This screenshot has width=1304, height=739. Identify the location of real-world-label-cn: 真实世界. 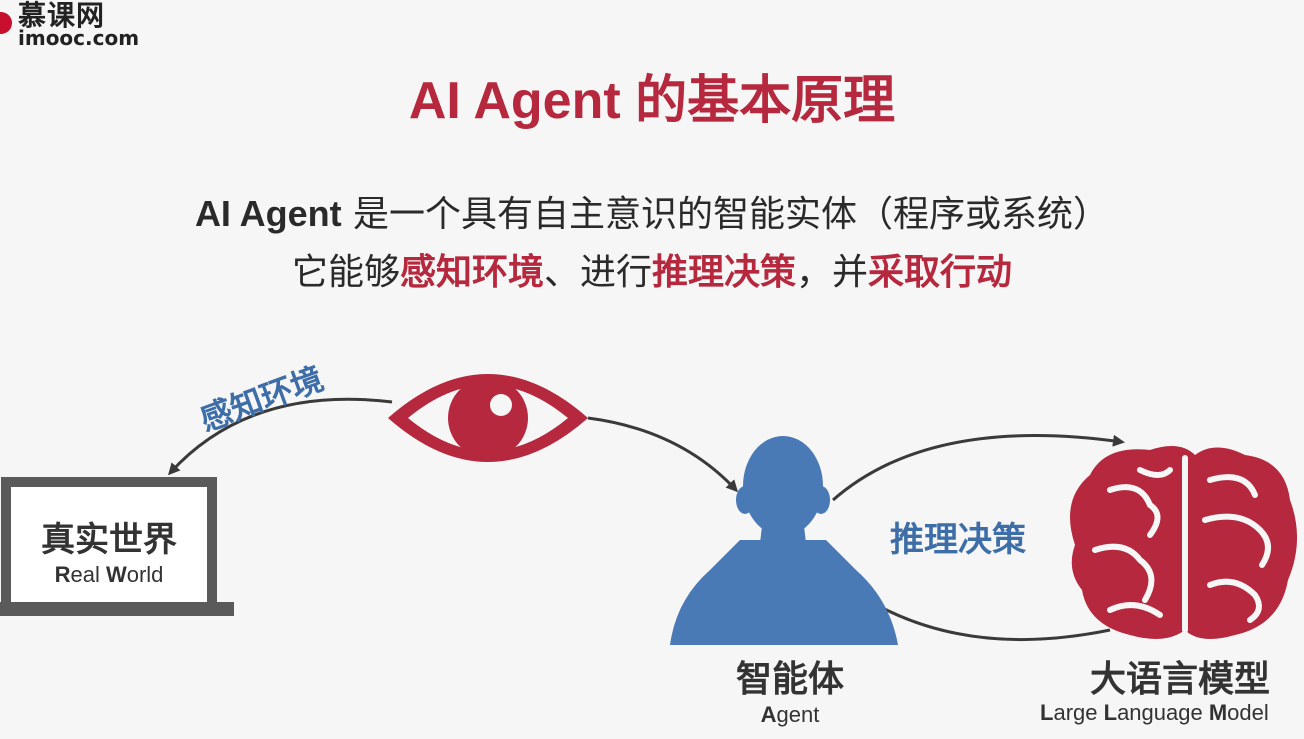
(109, 540).